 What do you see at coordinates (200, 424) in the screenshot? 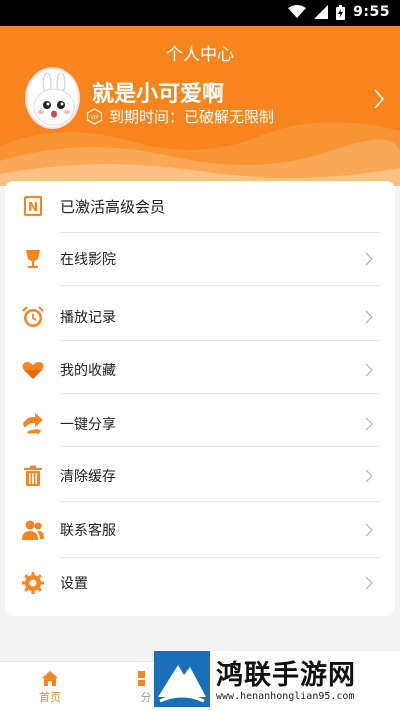
I see `menu-item-share: 一键分享` at bounding box center [200, 424].